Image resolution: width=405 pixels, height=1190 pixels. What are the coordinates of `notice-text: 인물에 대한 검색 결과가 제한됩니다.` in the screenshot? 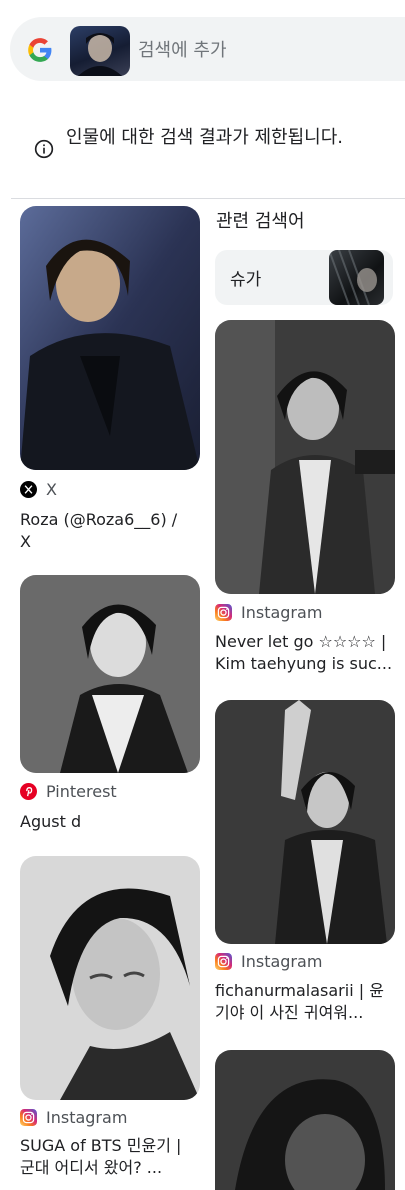 It's located at (205, 137).